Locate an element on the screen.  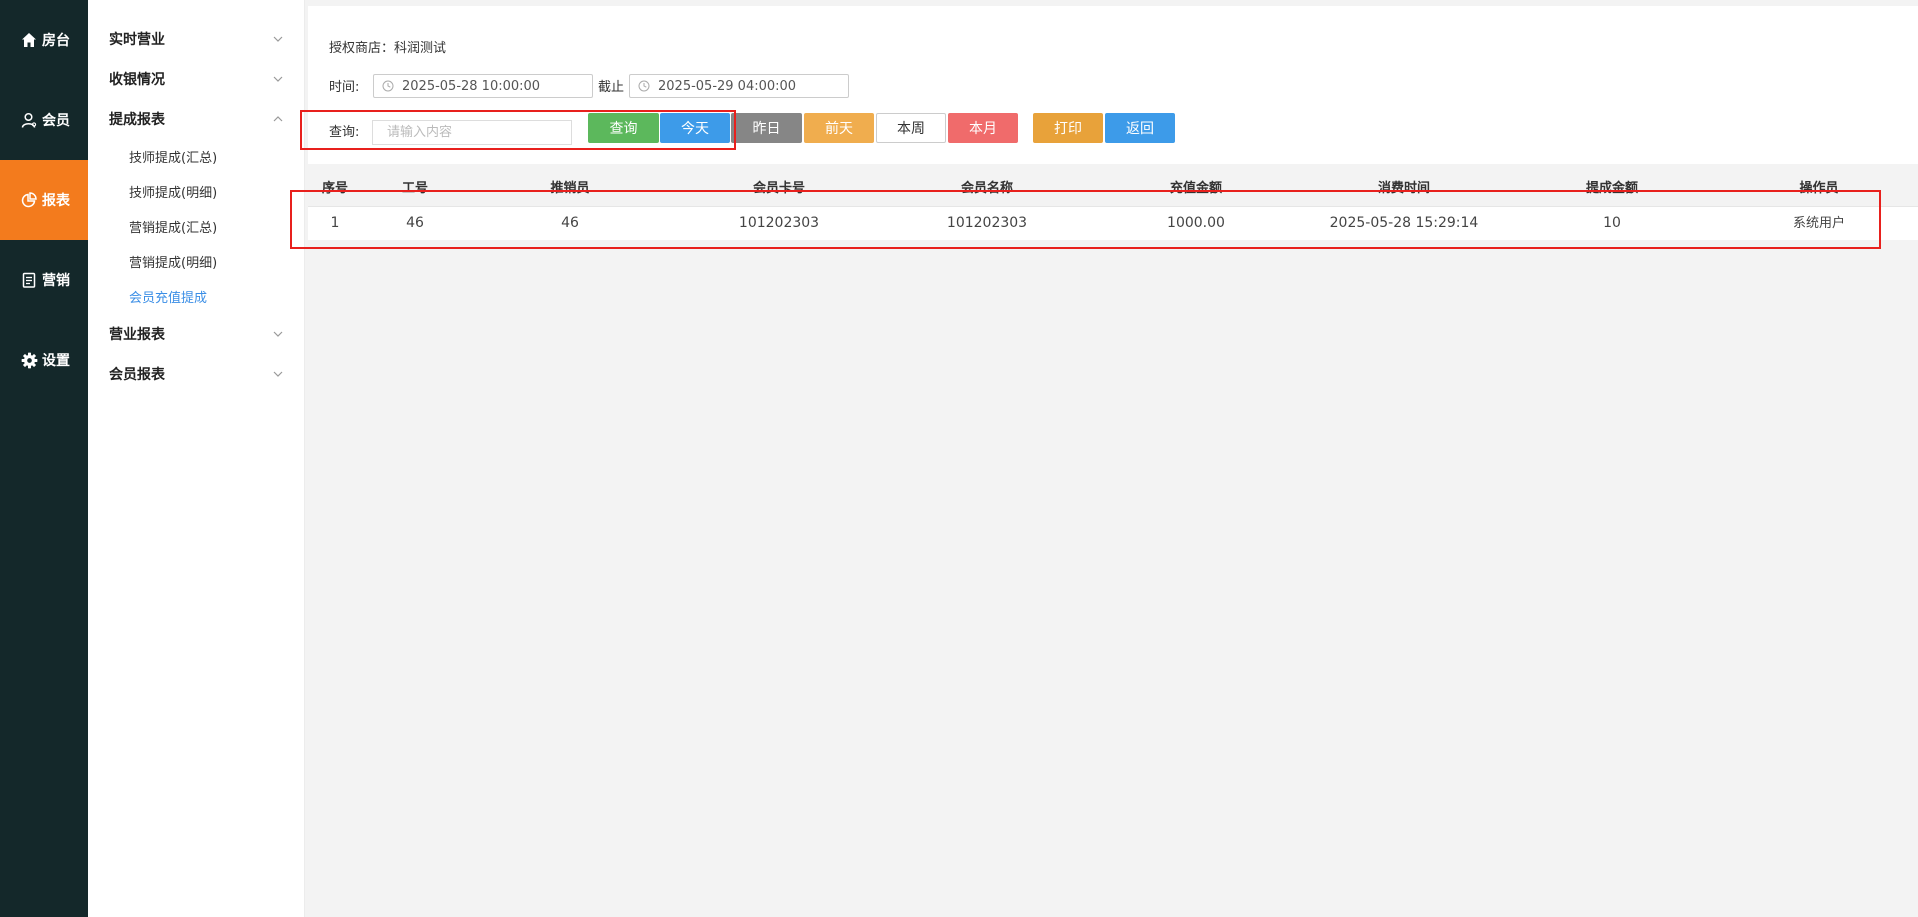
store-name: 科润测试 is located at coordinates (420, 48).